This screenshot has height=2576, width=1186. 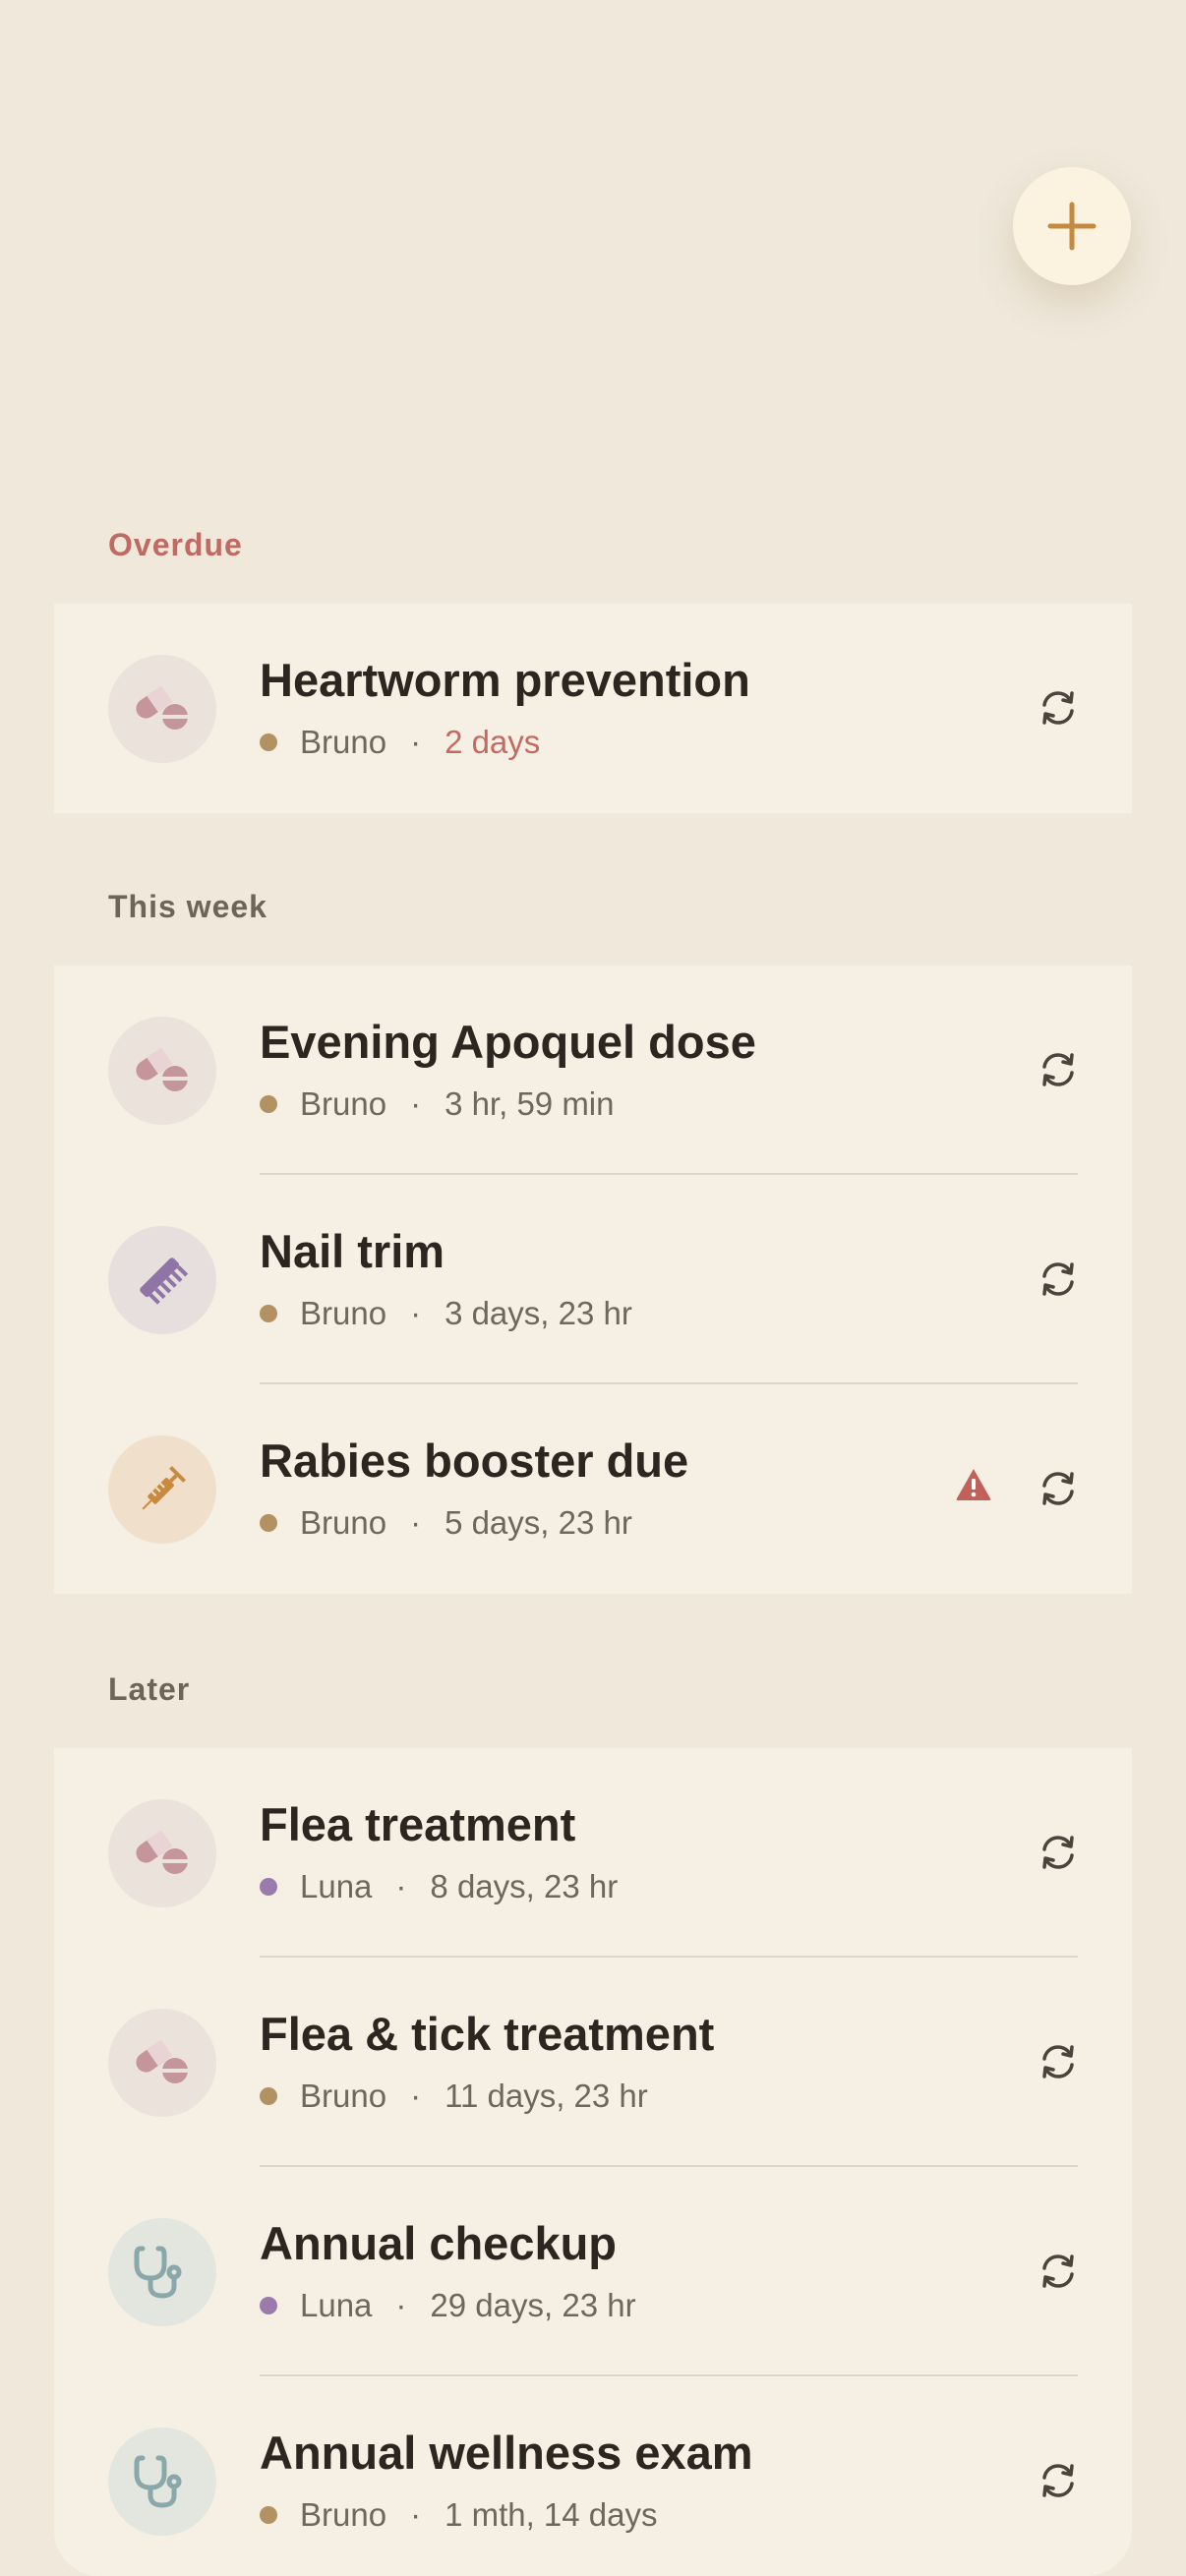 What do you see at coordinates (506, 2453) in the screenshot?
I see `reminder-title: Annual wellness exam` at bounding box center [506, 2453].